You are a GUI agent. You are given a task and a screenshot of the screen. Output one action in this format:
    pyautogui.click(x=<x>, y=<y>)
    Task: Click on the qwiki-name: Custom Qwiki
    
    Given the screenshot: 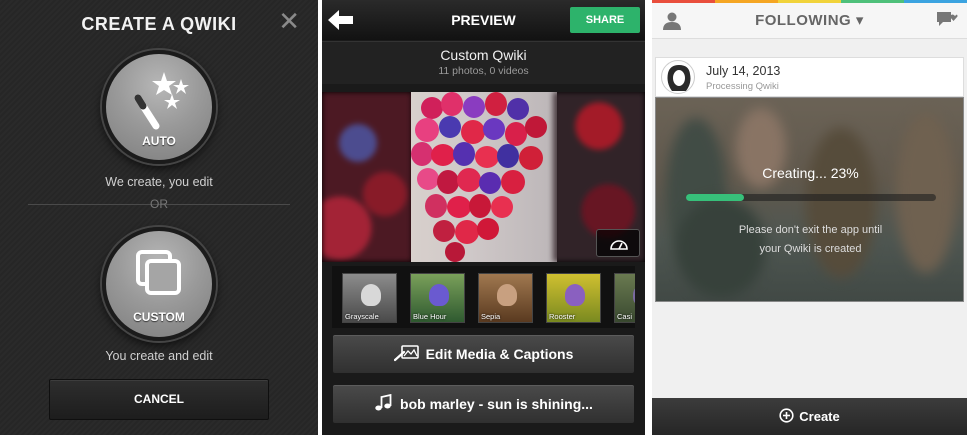 What is the action you would take?
    pyautogui.click(x=483, y=55)
    